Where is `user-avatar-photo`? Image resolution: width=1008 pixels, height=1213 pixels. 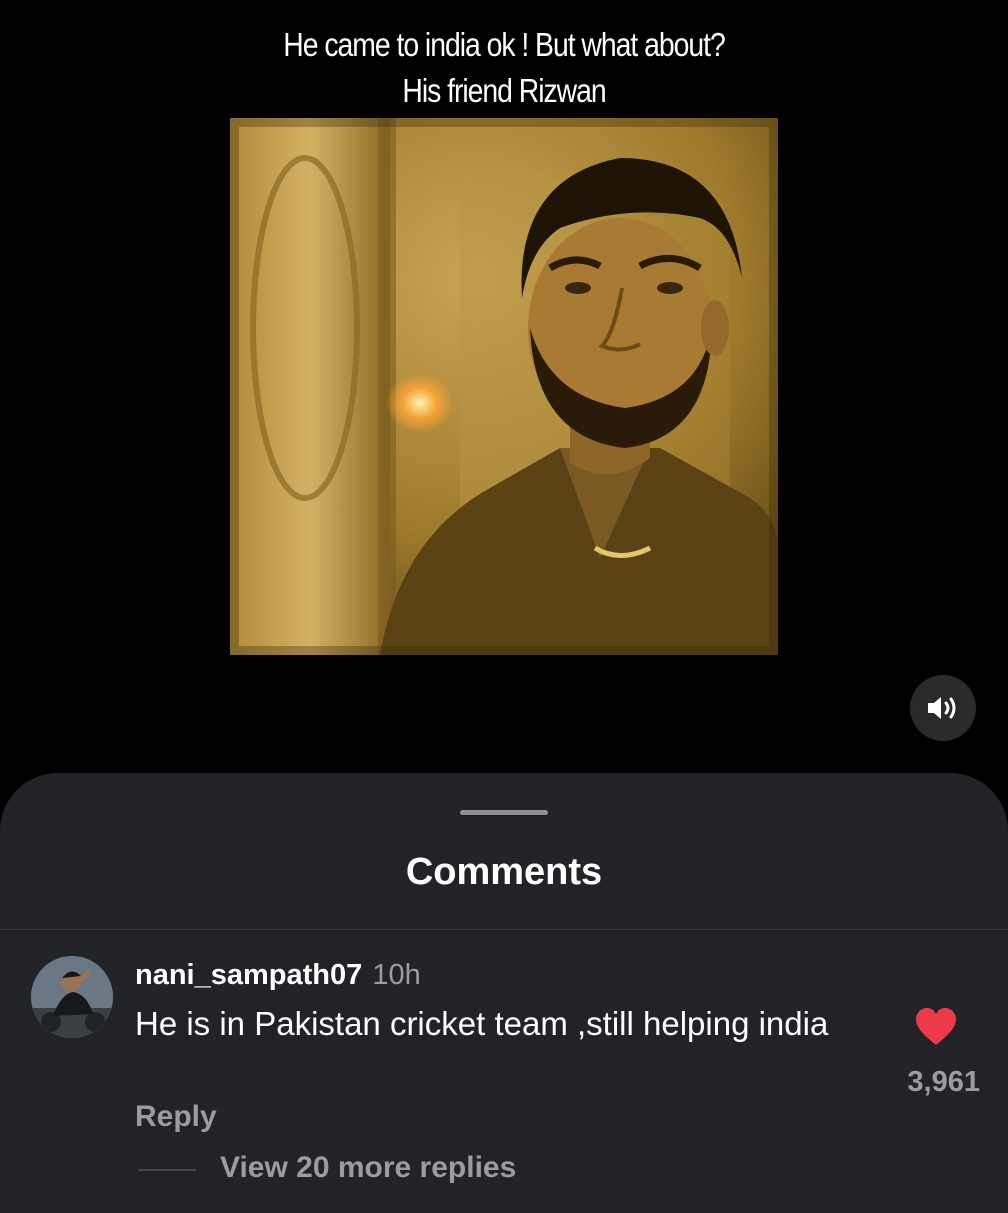 user-avatar-photo is located at coordinates (72, 997).